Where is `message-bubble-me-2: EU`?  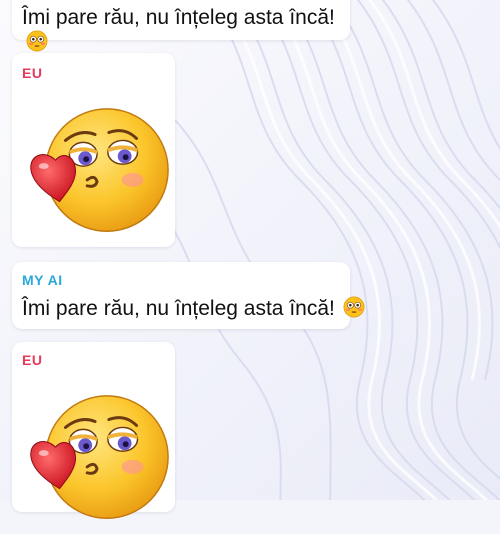 message-bubble-me-2: EU is located at coordinates (93, 427).